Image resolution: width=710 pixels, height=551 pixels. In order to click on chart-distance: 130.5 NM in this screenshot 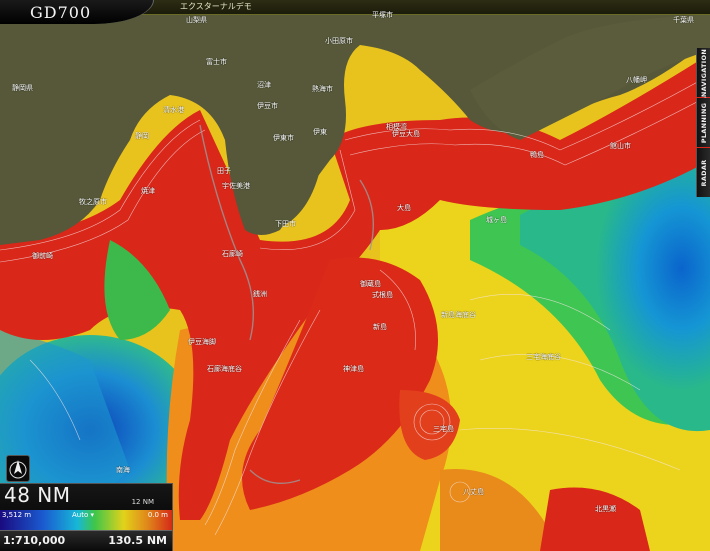, I will do `click(137, 540)`.